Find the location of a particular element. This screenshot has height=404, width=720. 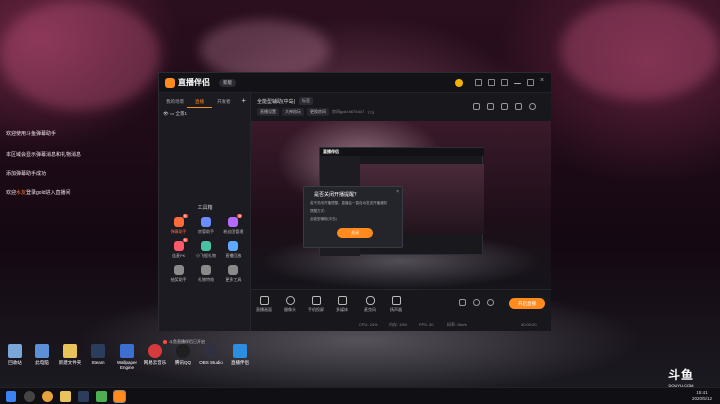

btn-speaker: 扬声器 is located at coordinates (396, 304).